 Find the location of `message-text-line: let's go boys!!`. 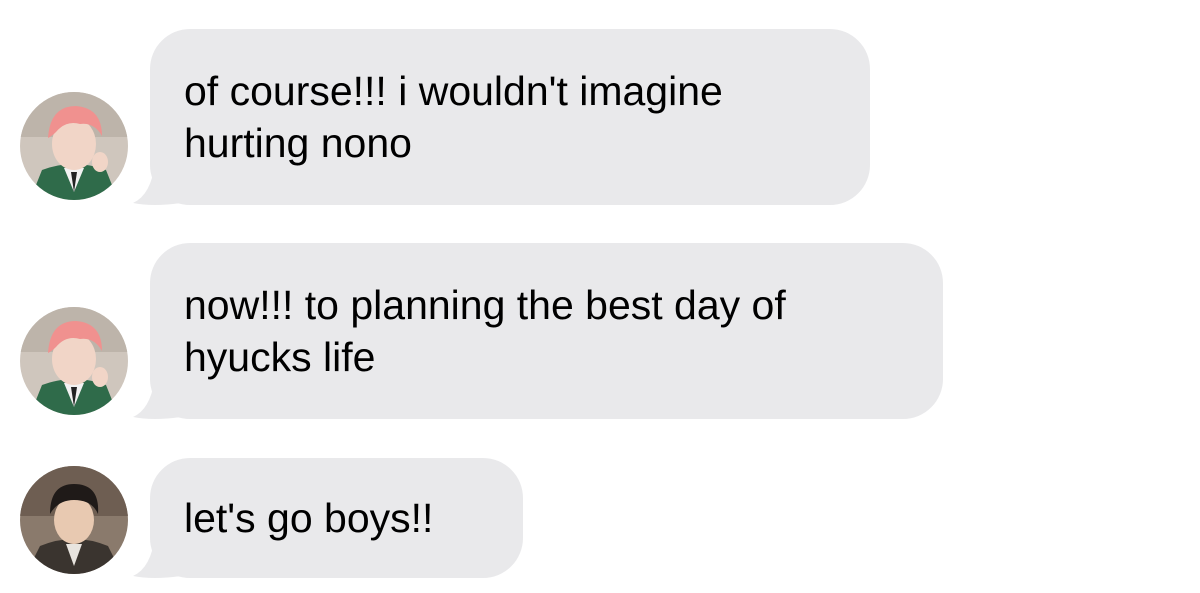

message-text-line: let's go boys!! is located at coordinates (309, 518).